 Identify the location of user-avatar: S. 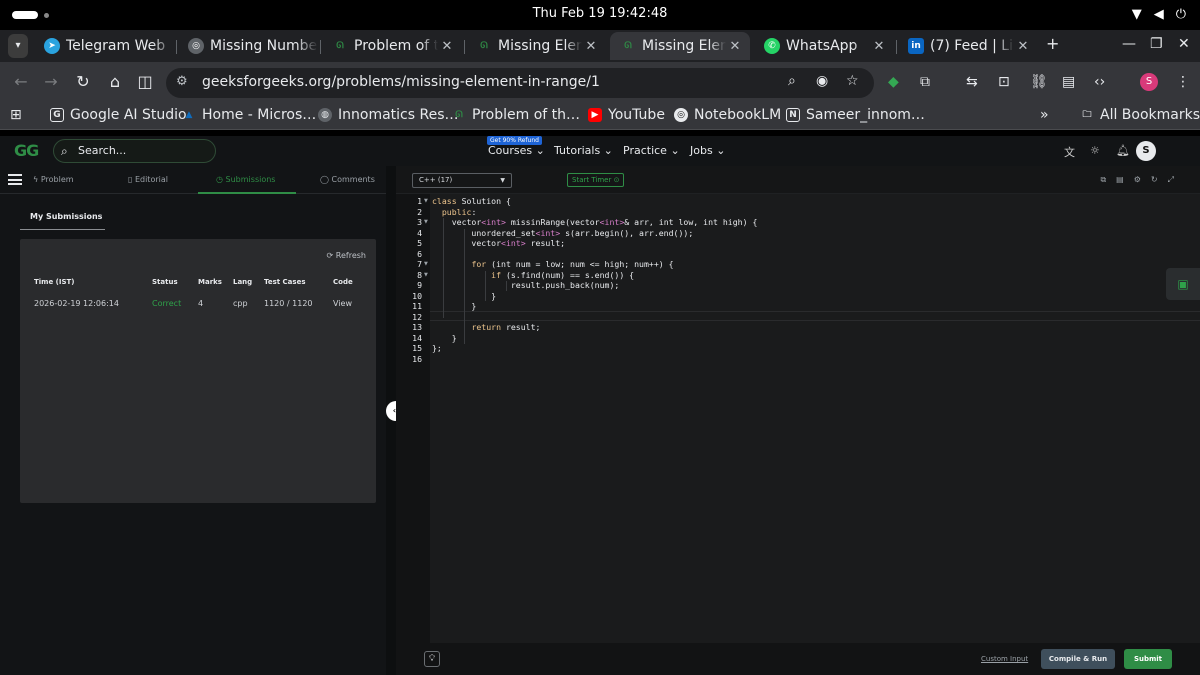
(1146, 151).